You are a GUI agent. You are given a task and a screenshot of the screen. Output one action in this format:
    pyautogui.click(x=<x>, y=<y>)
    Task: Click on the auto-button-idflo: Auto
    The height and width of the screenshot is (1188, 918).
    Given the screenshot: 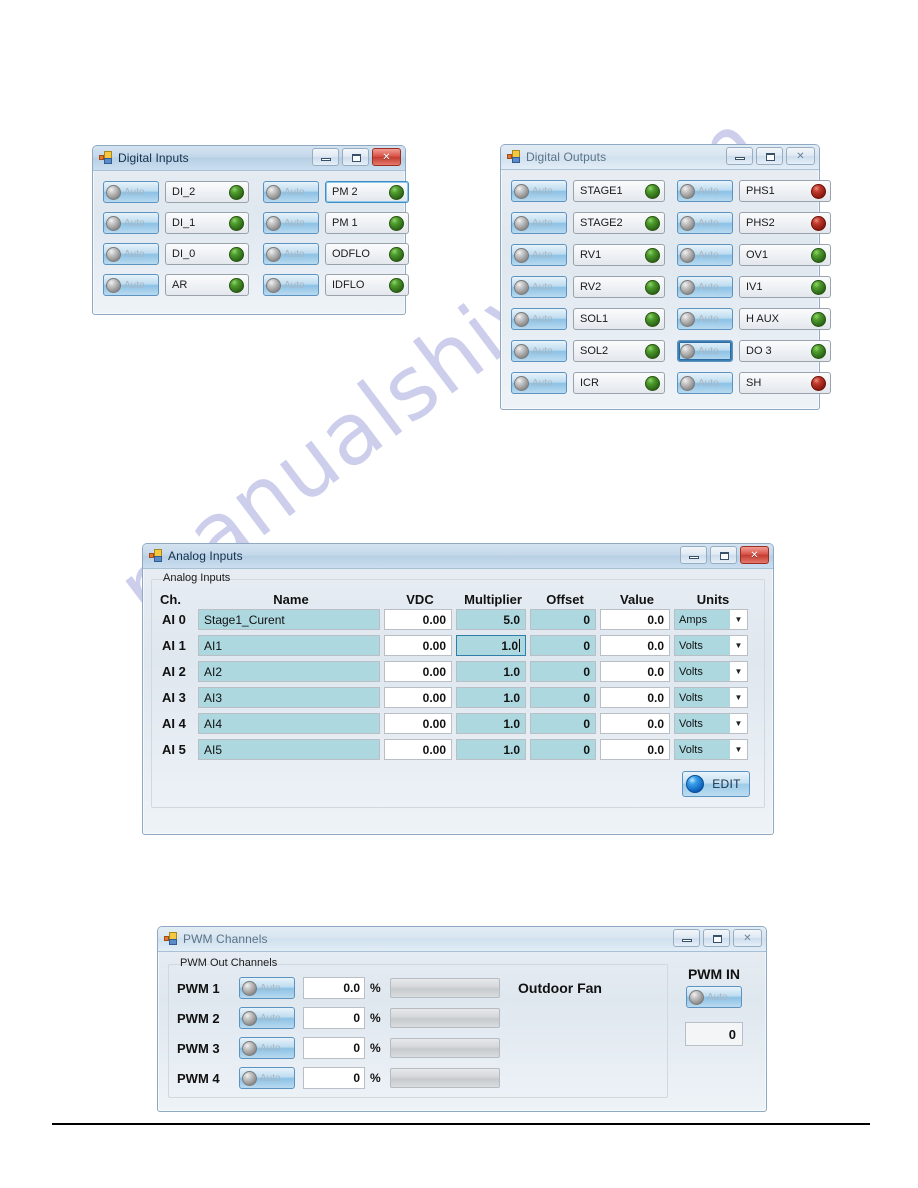 What is the action you would take?
    pyautogui.click(x=291, y=285)
    